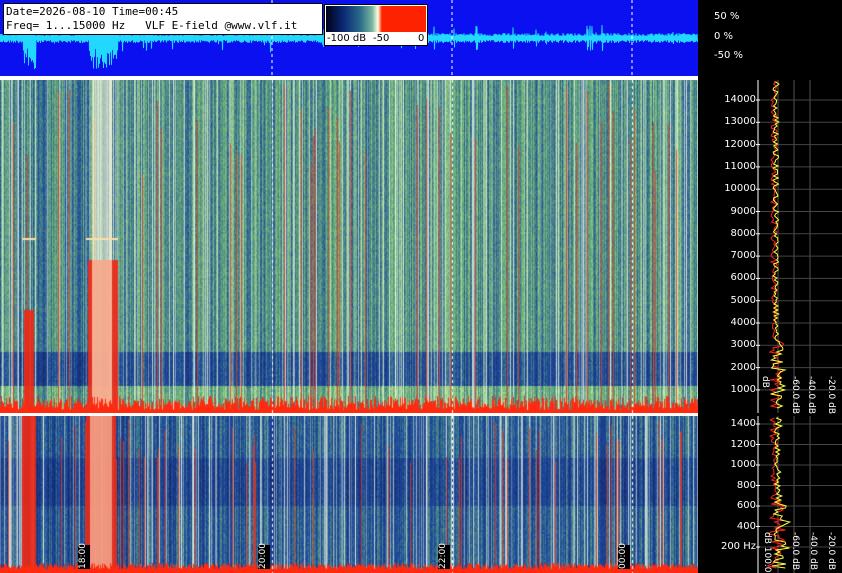 This screenshot has width=842, height=573. I want to click on freq-label-main: 1000, so click(743, 389).